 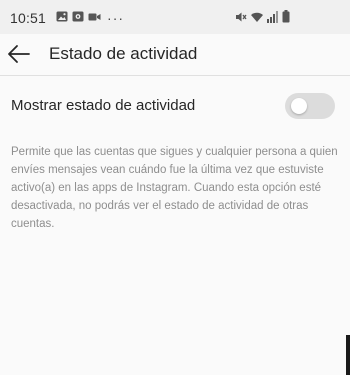 What do you see at coordinates (241, 19) in the screenshot?
I see `mute-icon` at bounding box center [241, 19].